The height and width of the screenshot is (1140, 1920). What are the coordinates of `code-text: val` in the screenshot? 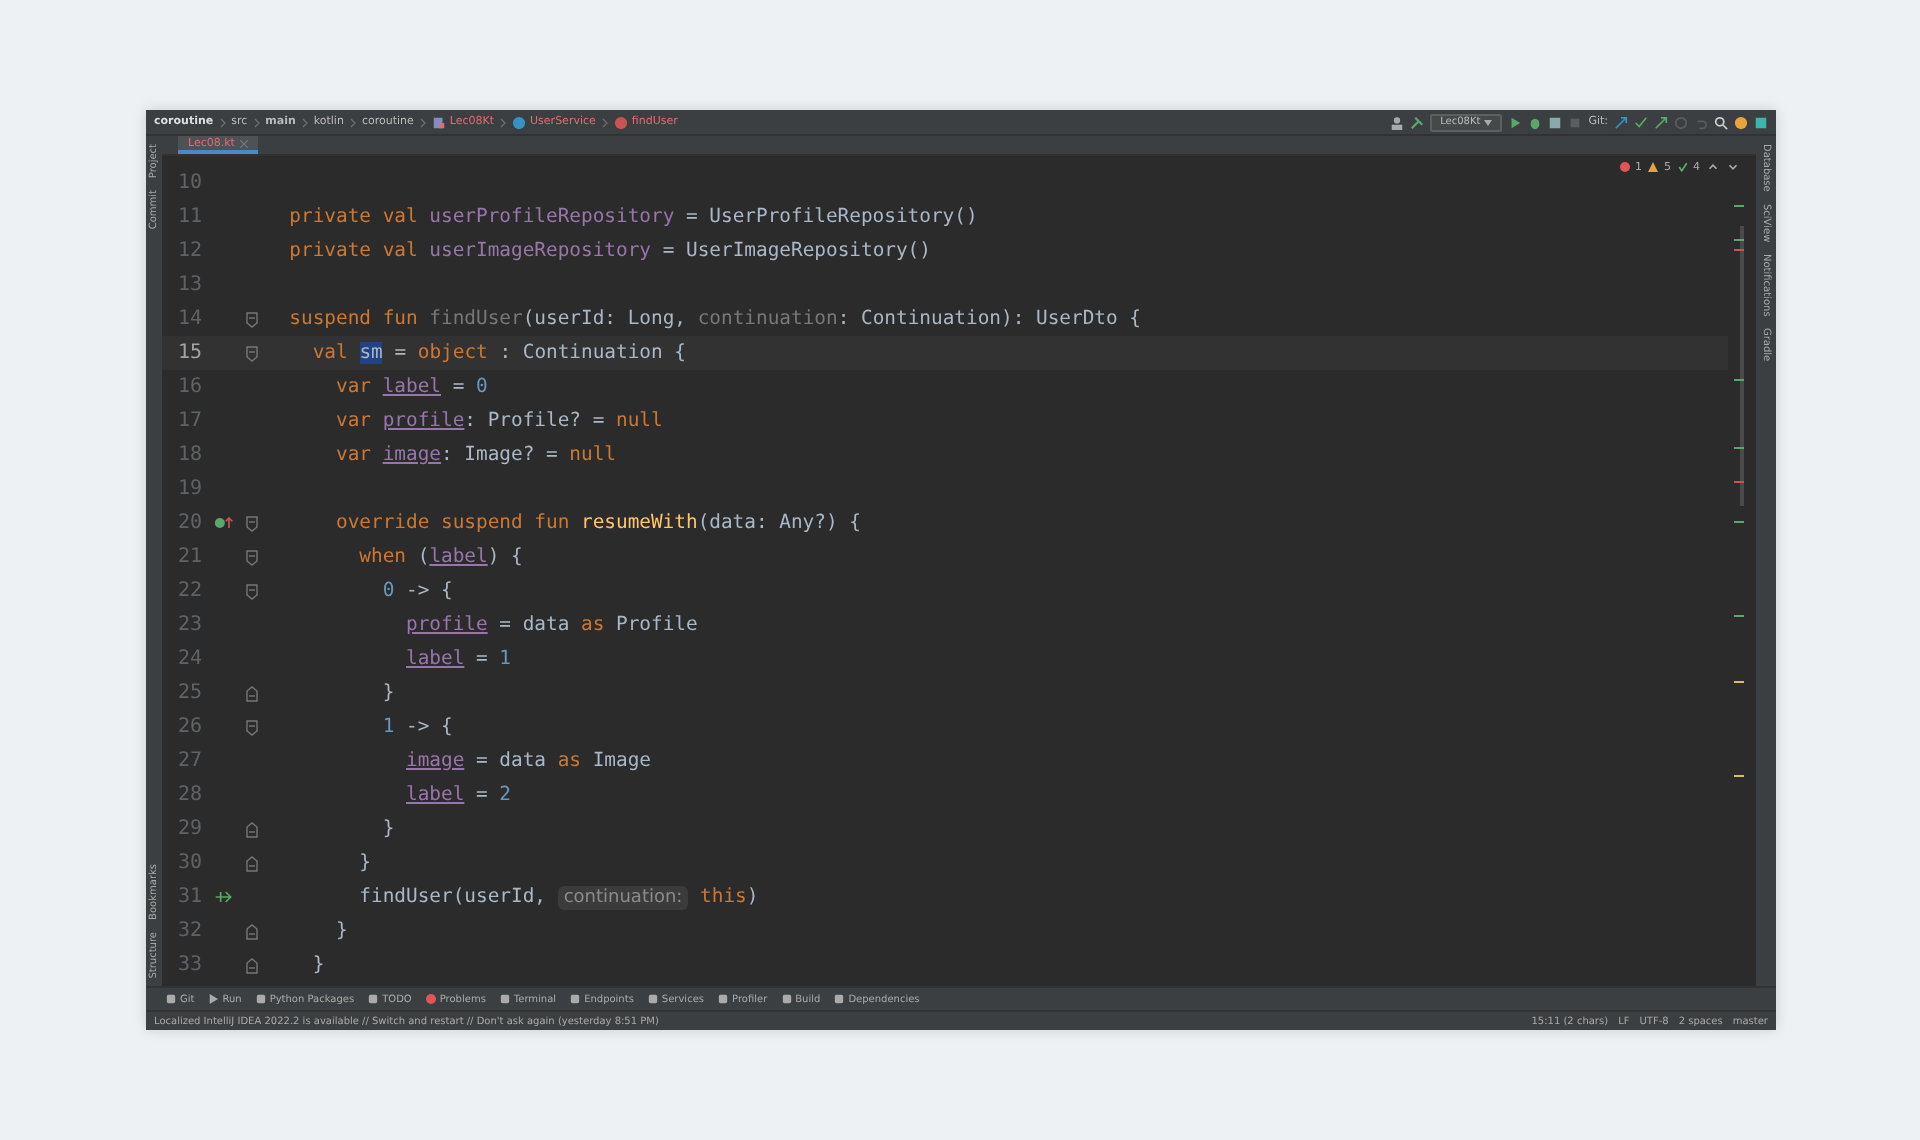 It's located at (331, 353).